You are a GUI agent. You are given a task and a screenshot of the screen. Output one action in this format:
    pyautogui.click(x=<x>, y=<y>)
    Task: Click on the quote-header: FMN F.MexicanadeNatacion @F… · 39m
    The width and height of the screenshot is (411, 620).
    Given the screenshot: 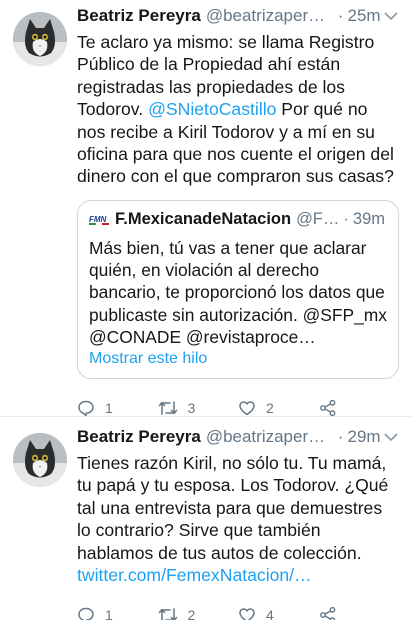 What is the action you would take?
    pyautogui.click(x=238, y=220)
    